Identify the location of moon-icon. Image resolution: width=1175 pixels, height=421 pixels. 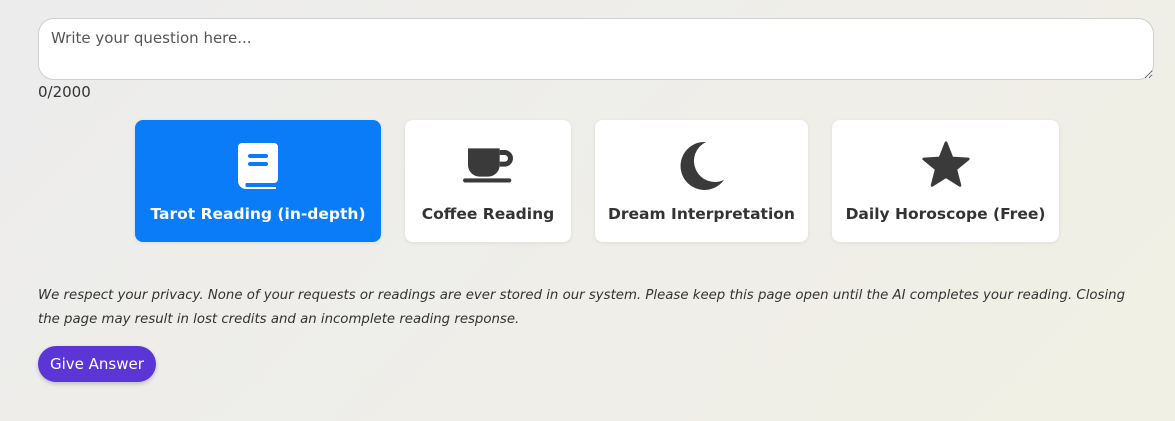
(702, 165).